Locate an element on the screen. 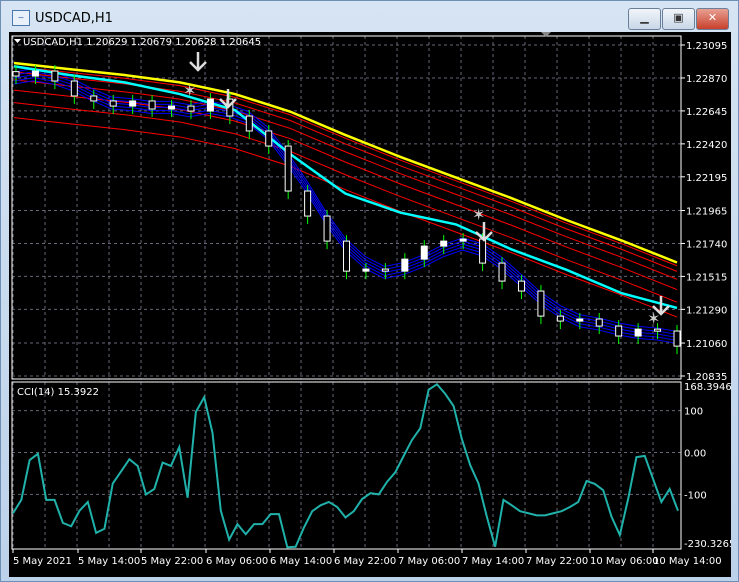  price-tick-label: 1.22870 is located at coordinates (706, 79).